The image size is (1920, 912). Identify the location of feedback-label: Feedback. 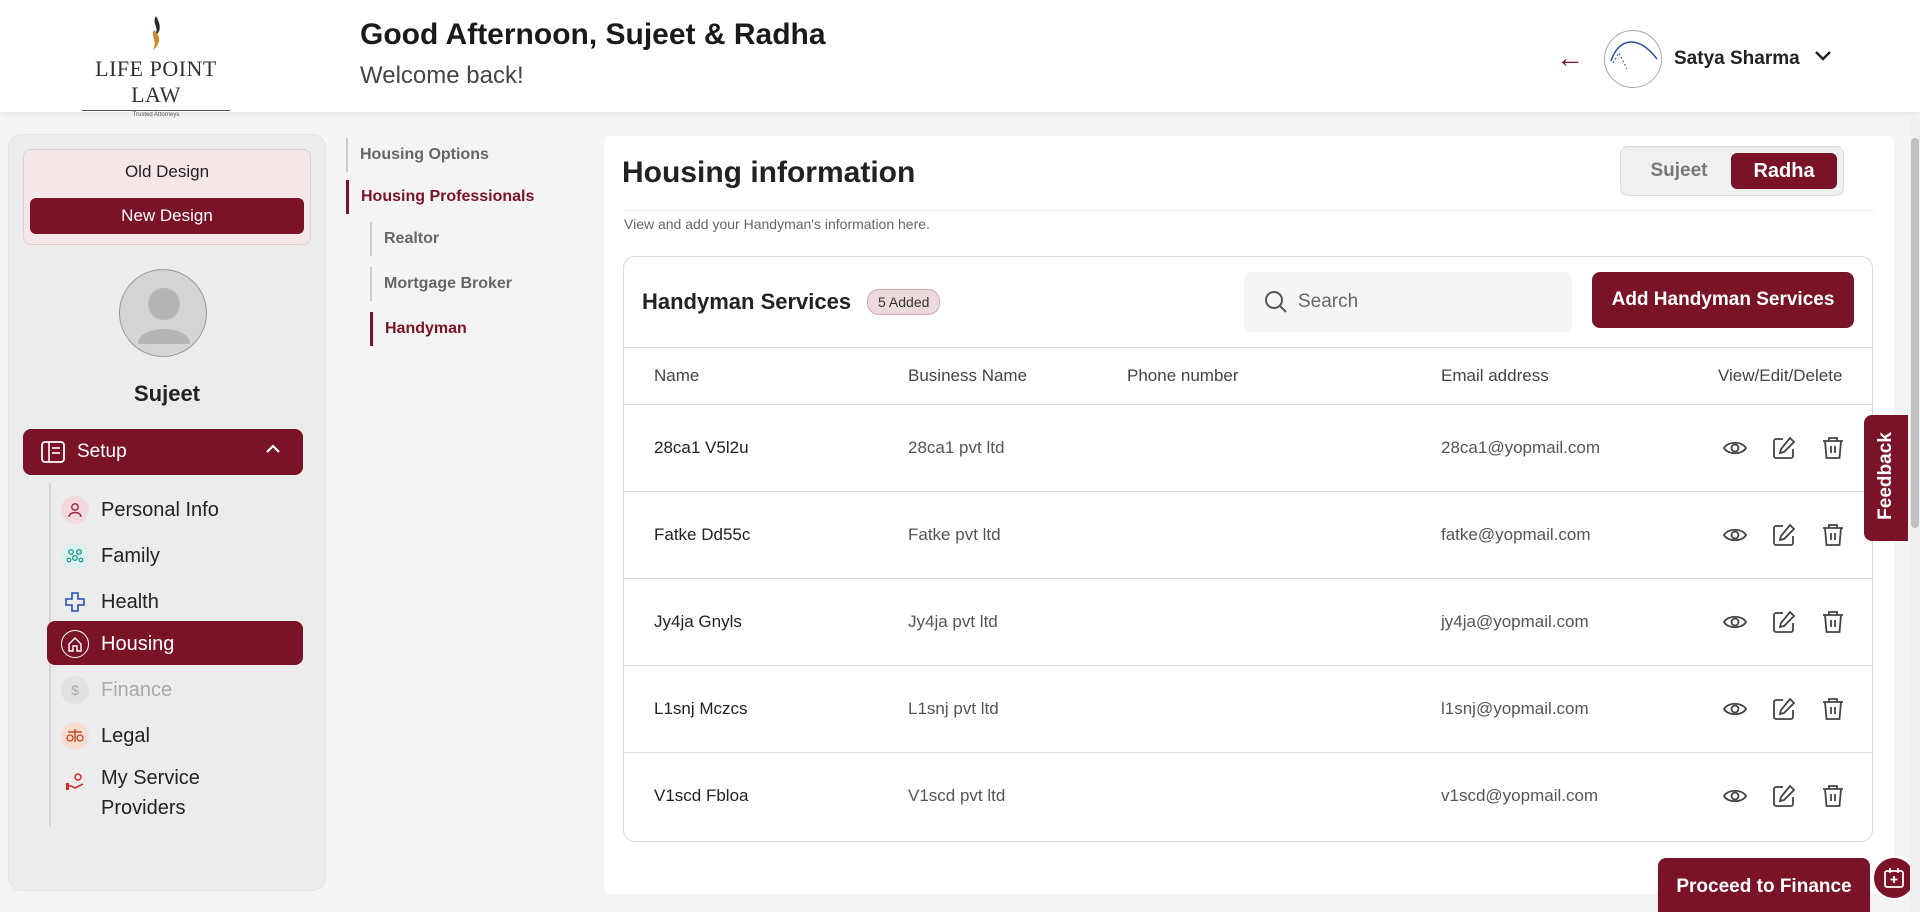
(1885, 476).